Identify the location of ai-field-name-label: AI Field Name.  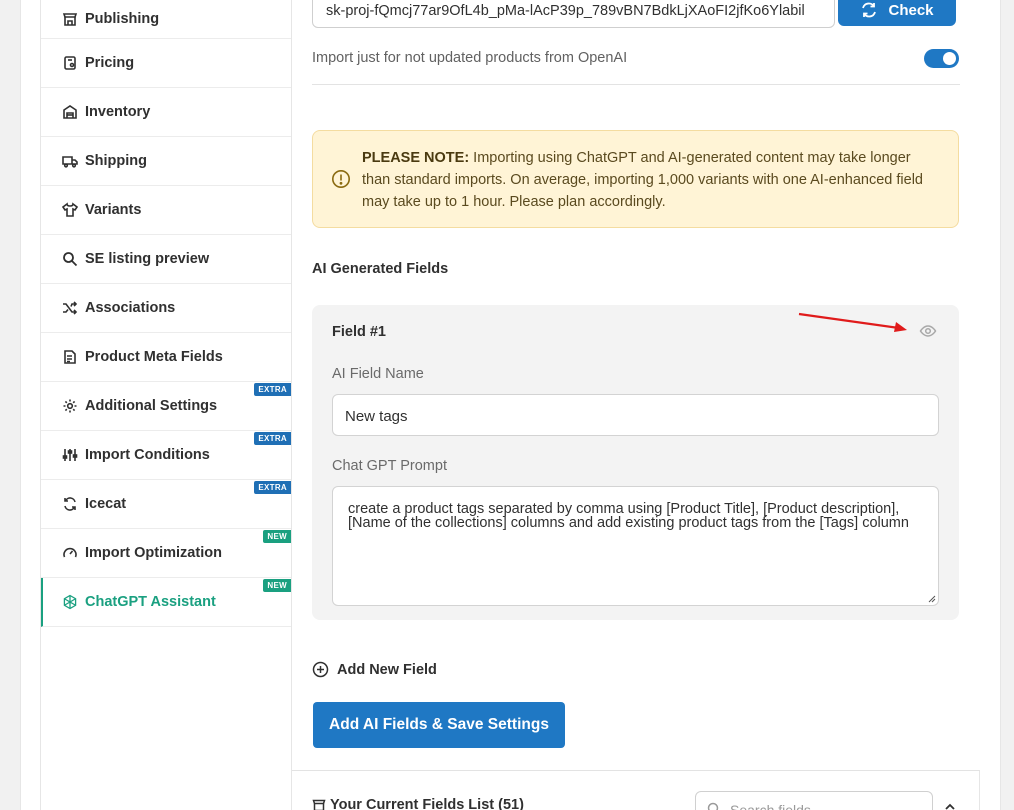
(378, 374).